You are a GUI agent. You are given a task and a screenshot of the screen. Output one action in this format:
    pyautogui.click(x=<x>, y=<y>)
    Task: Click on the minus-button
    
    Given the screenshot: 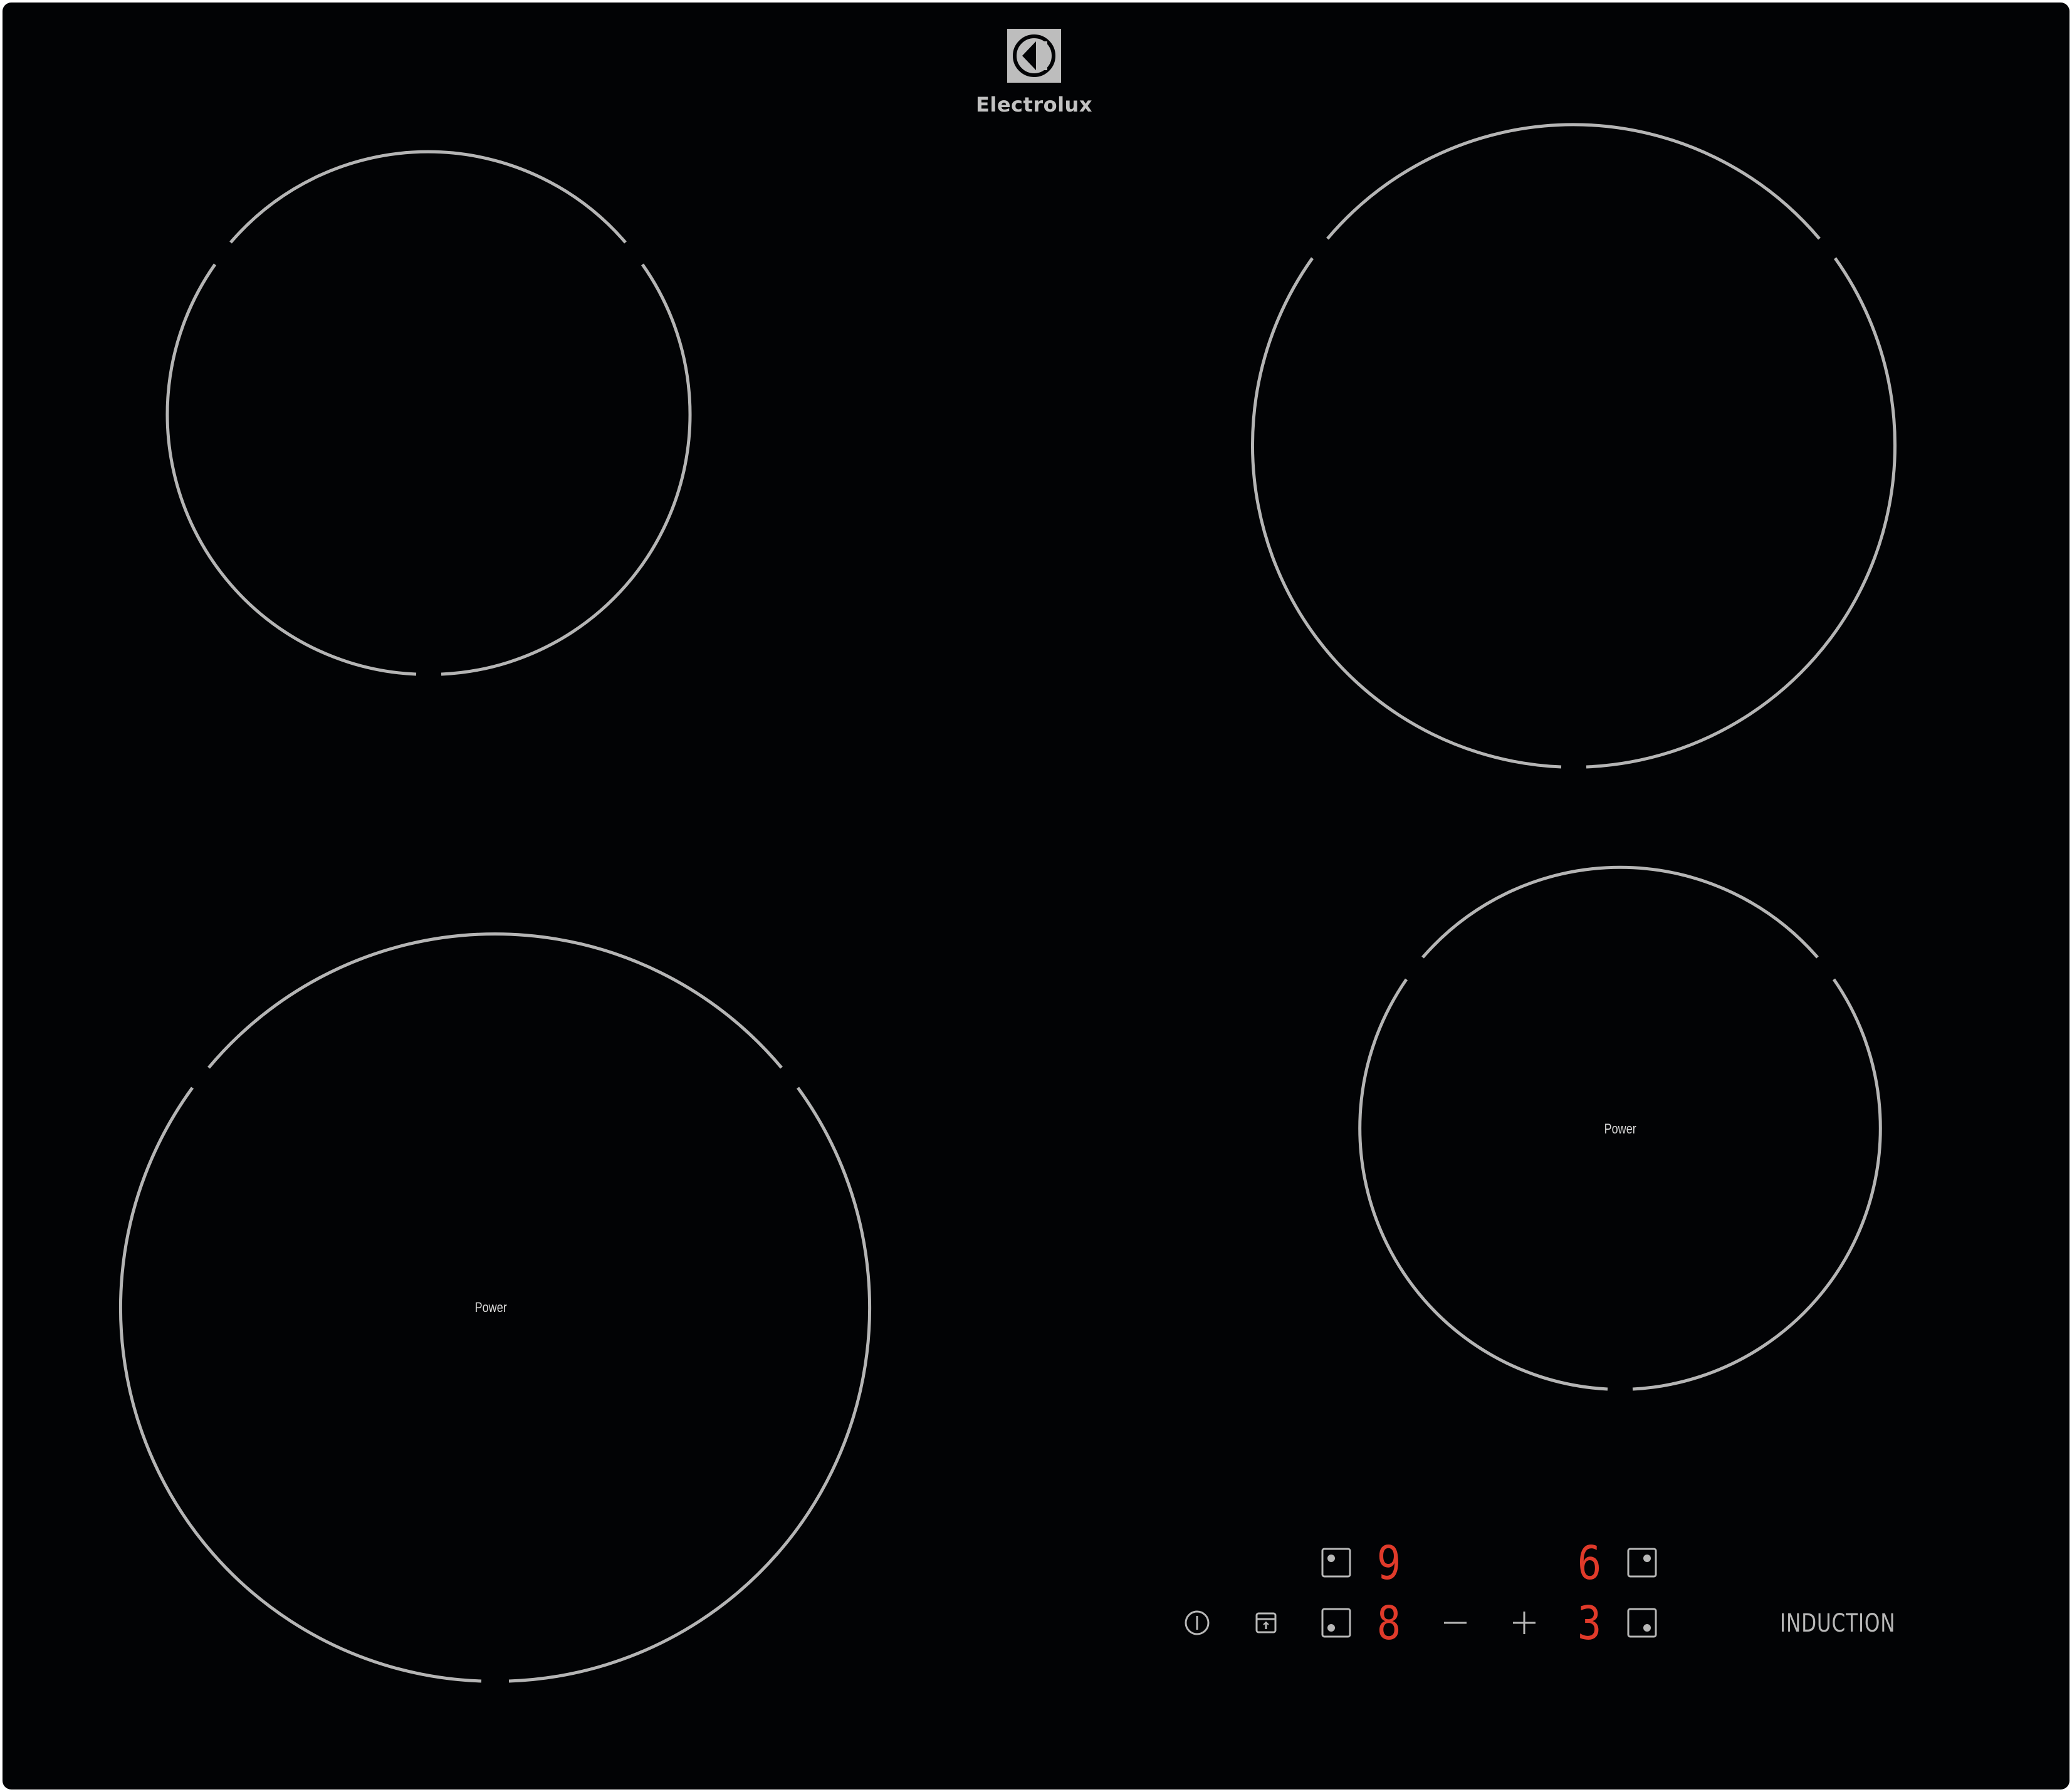 What is the action you would take?
    pyautogui.click(x=1455, y=1623)
    